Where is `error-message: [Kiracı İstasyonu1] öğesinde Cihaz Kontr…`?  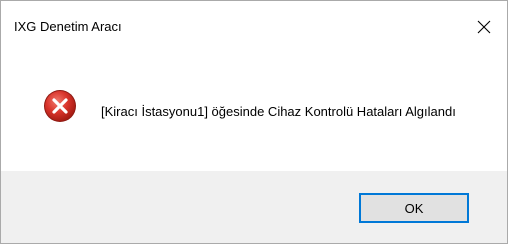
error-message: [Kiracı İstasyonu1] öğesinde Cihaz Kontr… is located at coordinates (278, 111).